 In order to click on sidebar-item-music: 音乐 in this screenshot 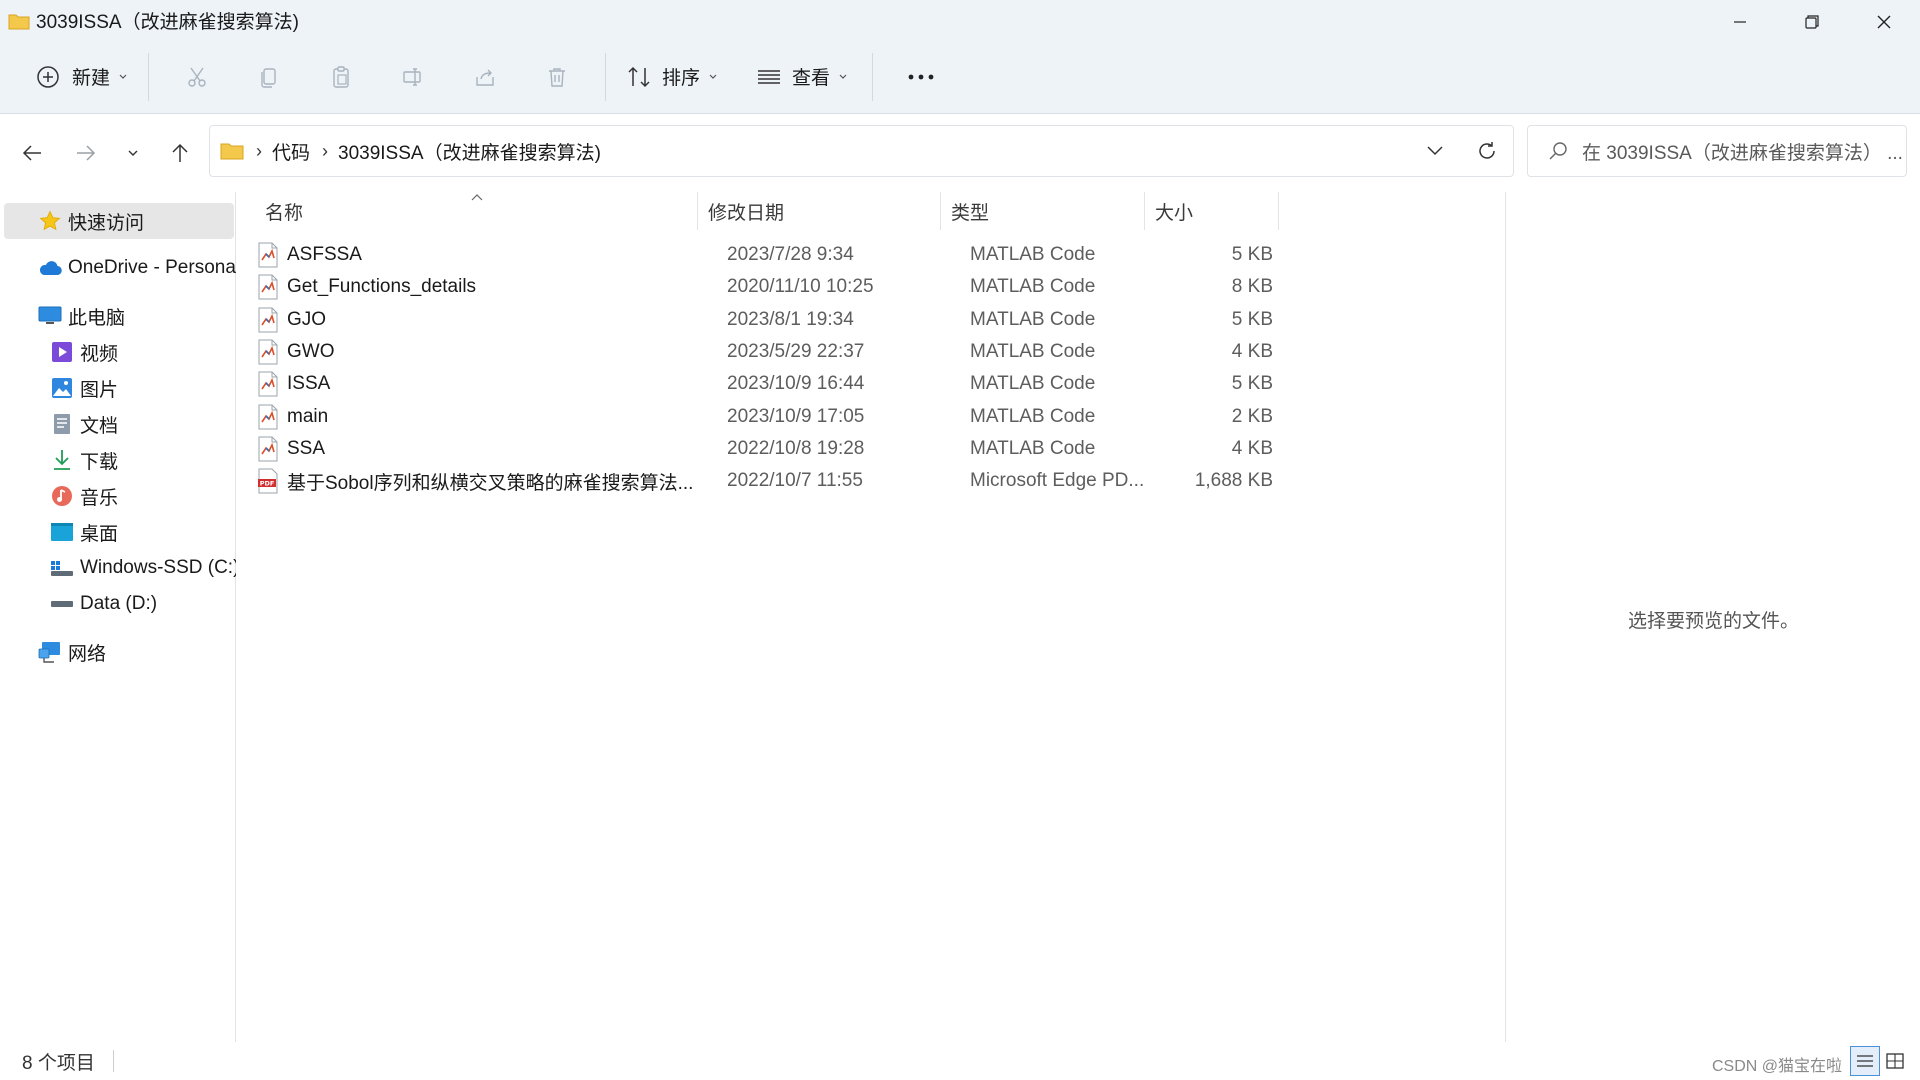, I will do `click(118, 496)`.